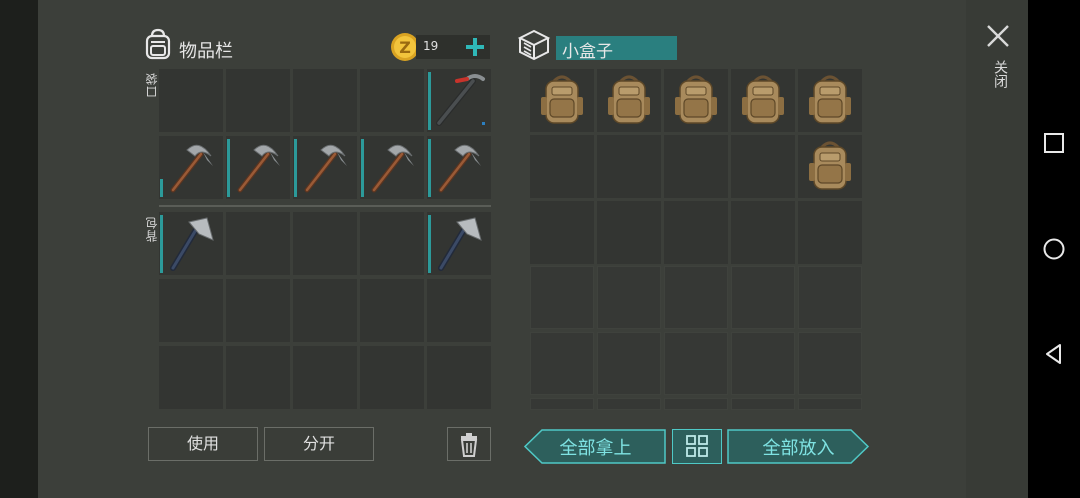 This screenshot has width=1080, height=498. I want to click on use-button: 使用, so click(203, 444).